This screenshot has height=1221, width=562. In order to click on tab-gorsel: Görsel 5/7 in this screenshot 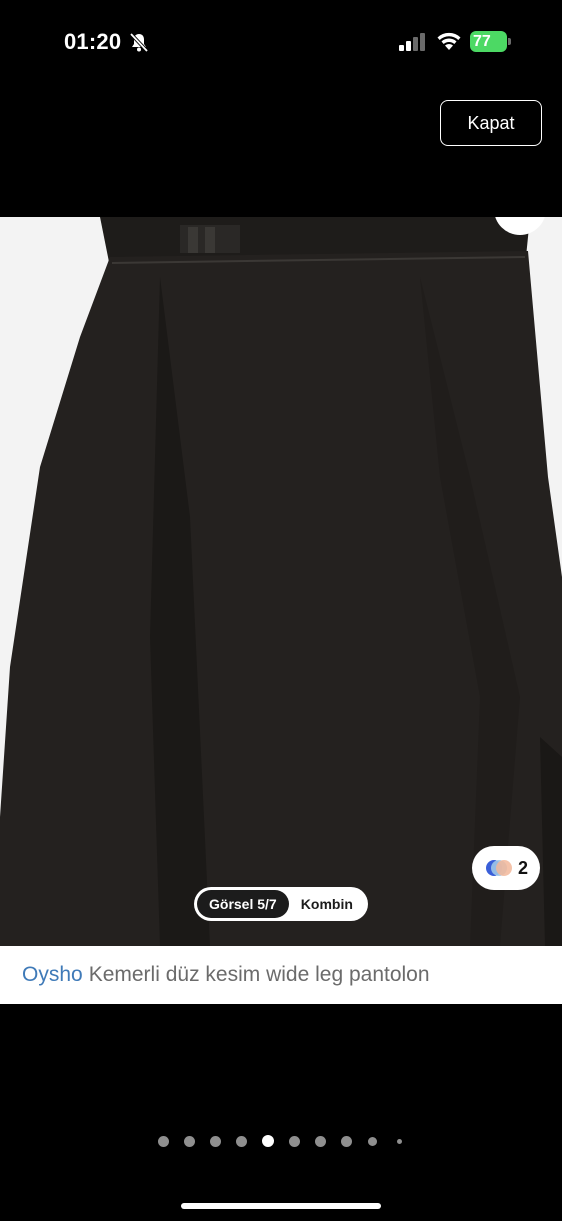, I will do `click(243, 904)`.